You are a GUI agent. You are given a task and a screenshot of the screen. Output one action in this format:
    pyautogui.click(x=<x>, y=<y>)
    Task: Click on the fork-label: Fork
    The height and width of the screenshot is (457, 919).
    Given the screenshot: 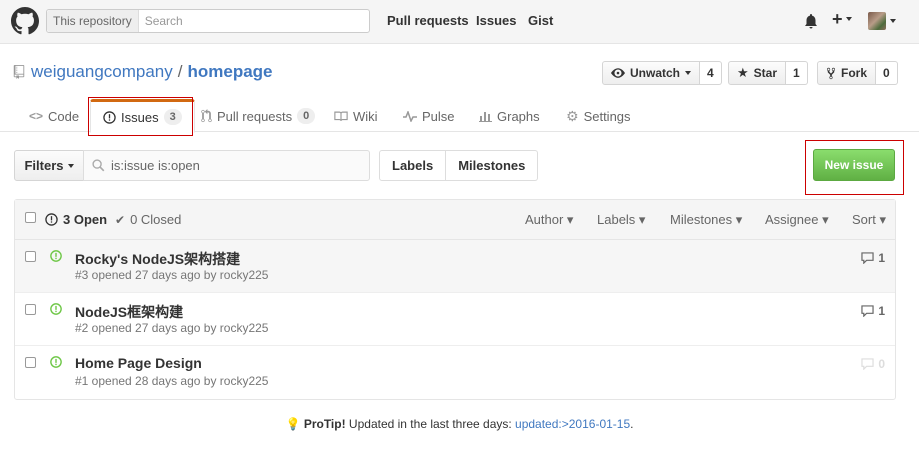 What is the action you would take?
    pyautogui.click(x=854, y=73)
    